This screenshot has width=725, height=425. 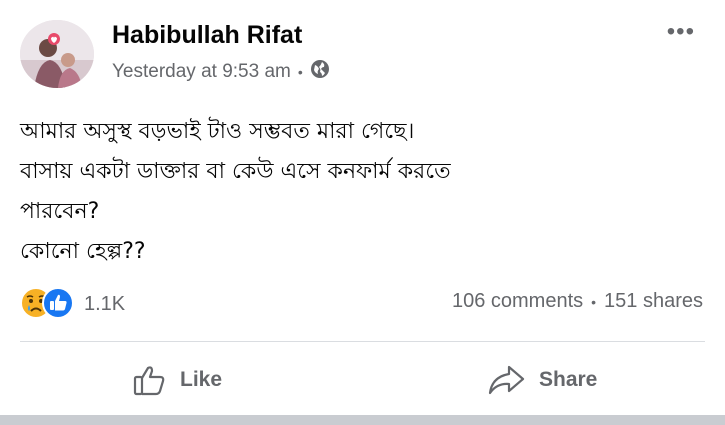 I want to click on globe-icon, so click(x=320, y=72).